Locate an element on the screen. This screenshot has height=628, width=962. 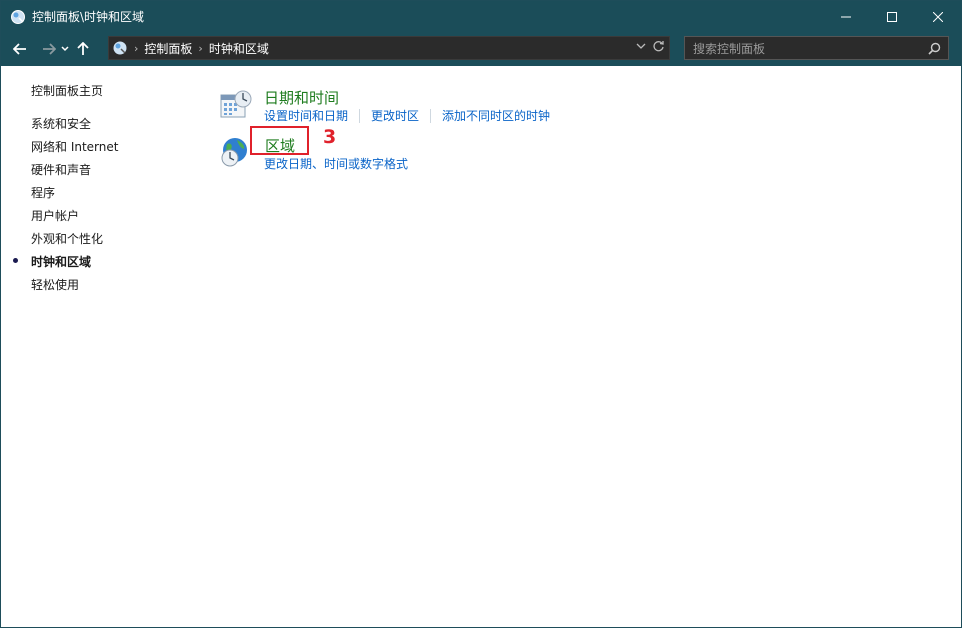
link-set-time-date: 设置时间和日期 is located at coordinates (306, 115).